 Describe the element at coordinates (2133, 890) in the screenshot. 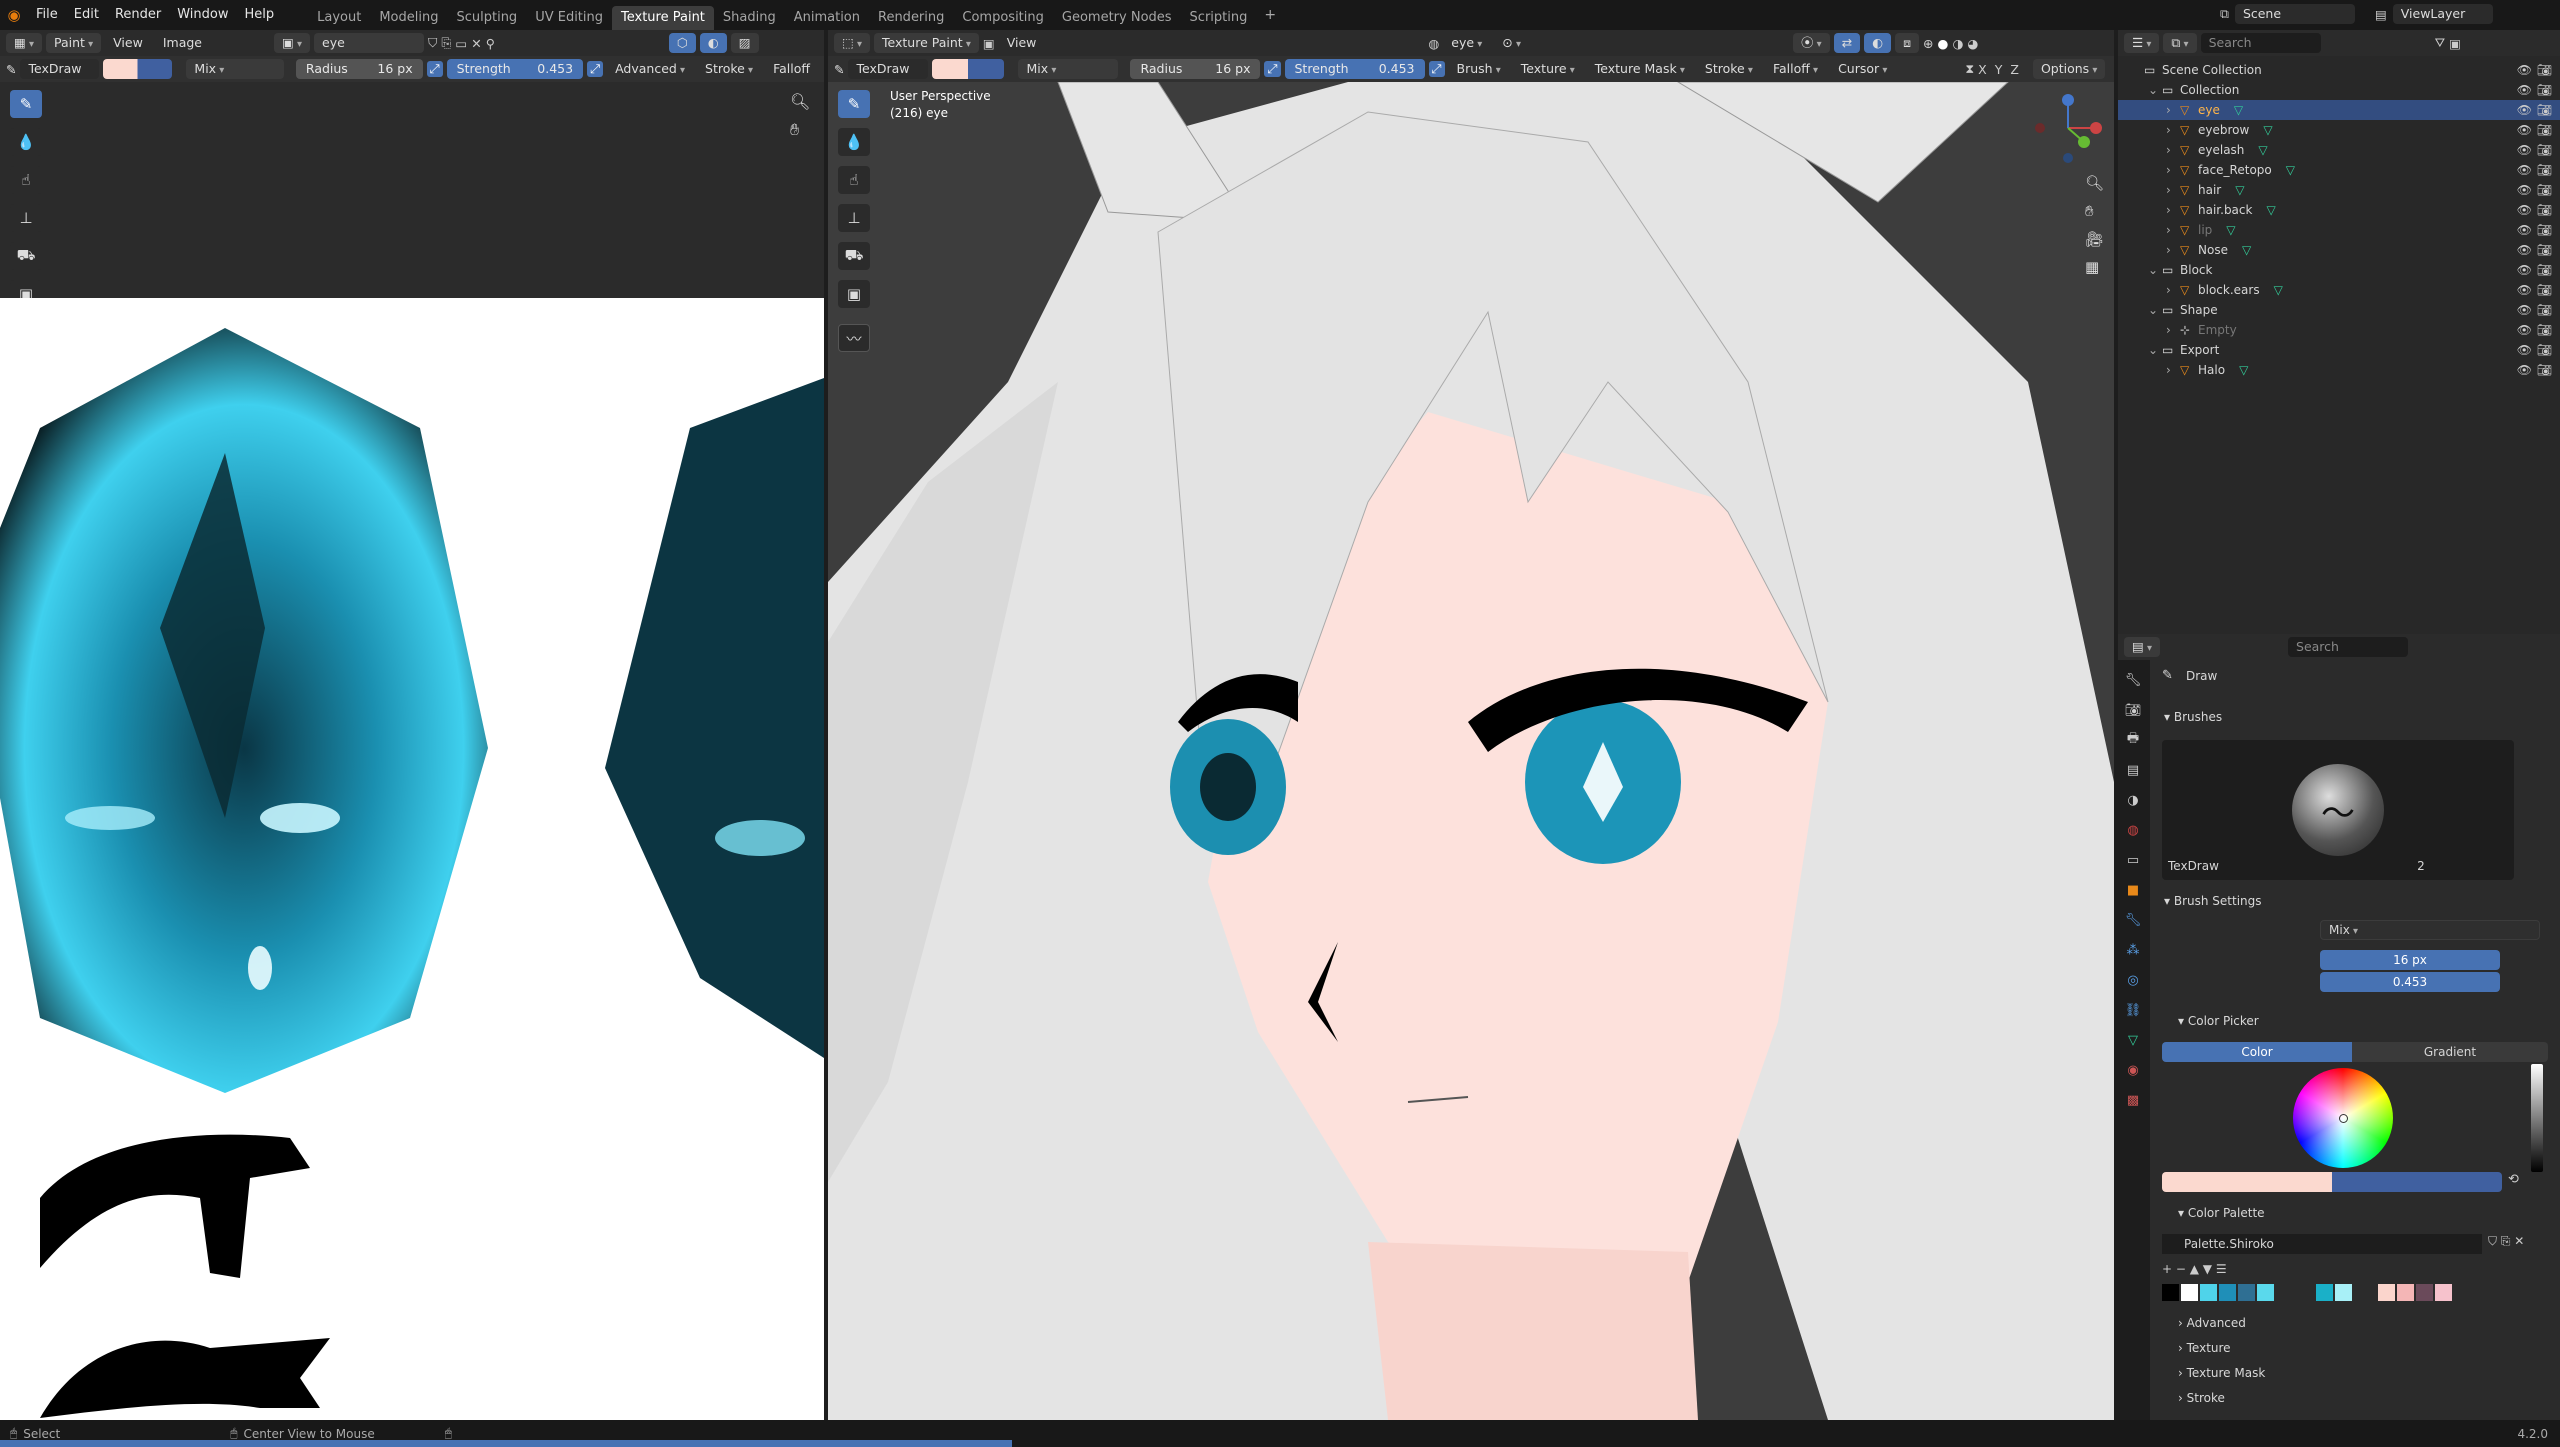

I see `object-tab-icon: ■` at that location.